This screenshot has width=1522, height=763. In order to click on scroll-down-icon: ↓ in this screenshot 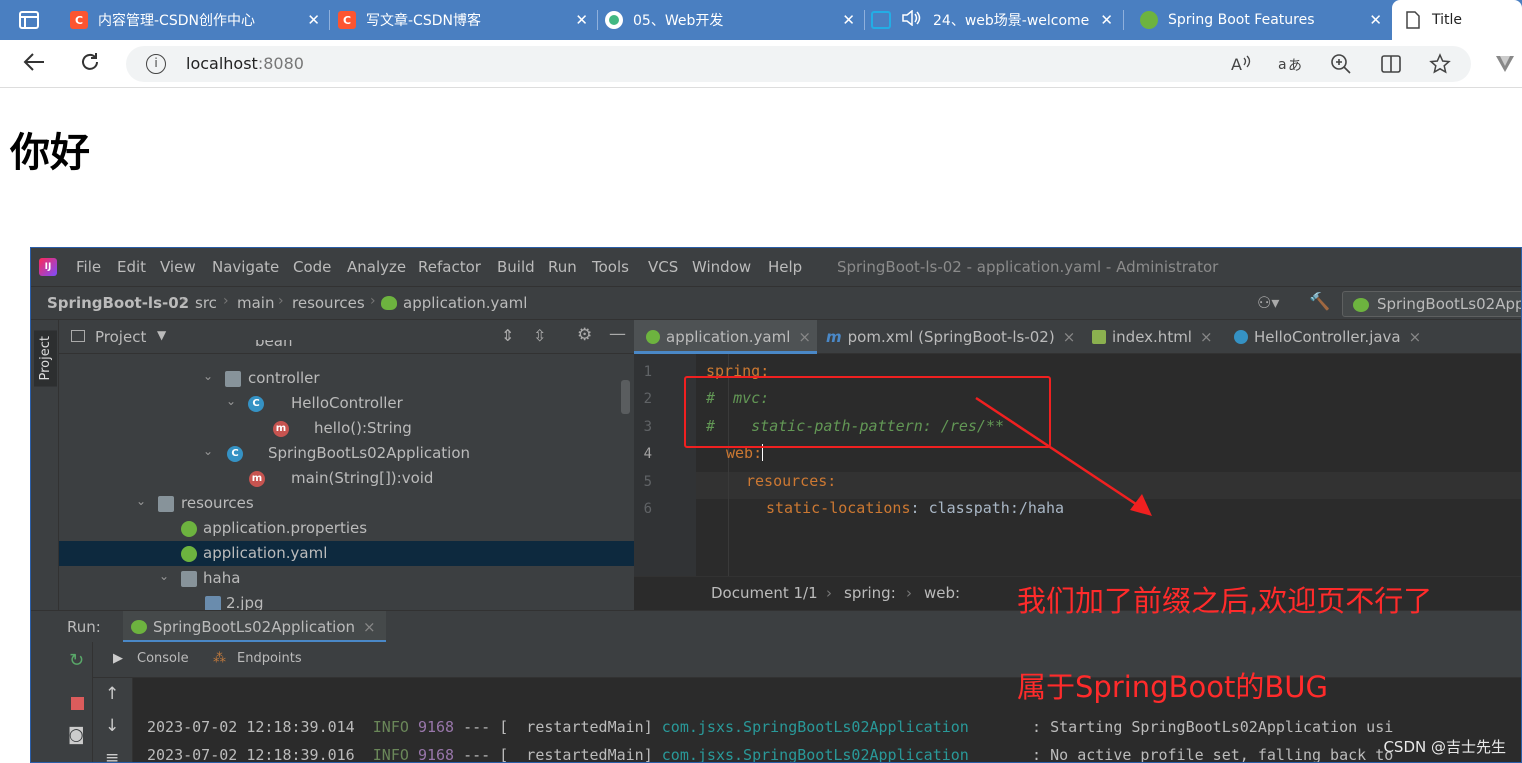, I will do `click(112, 726)`.